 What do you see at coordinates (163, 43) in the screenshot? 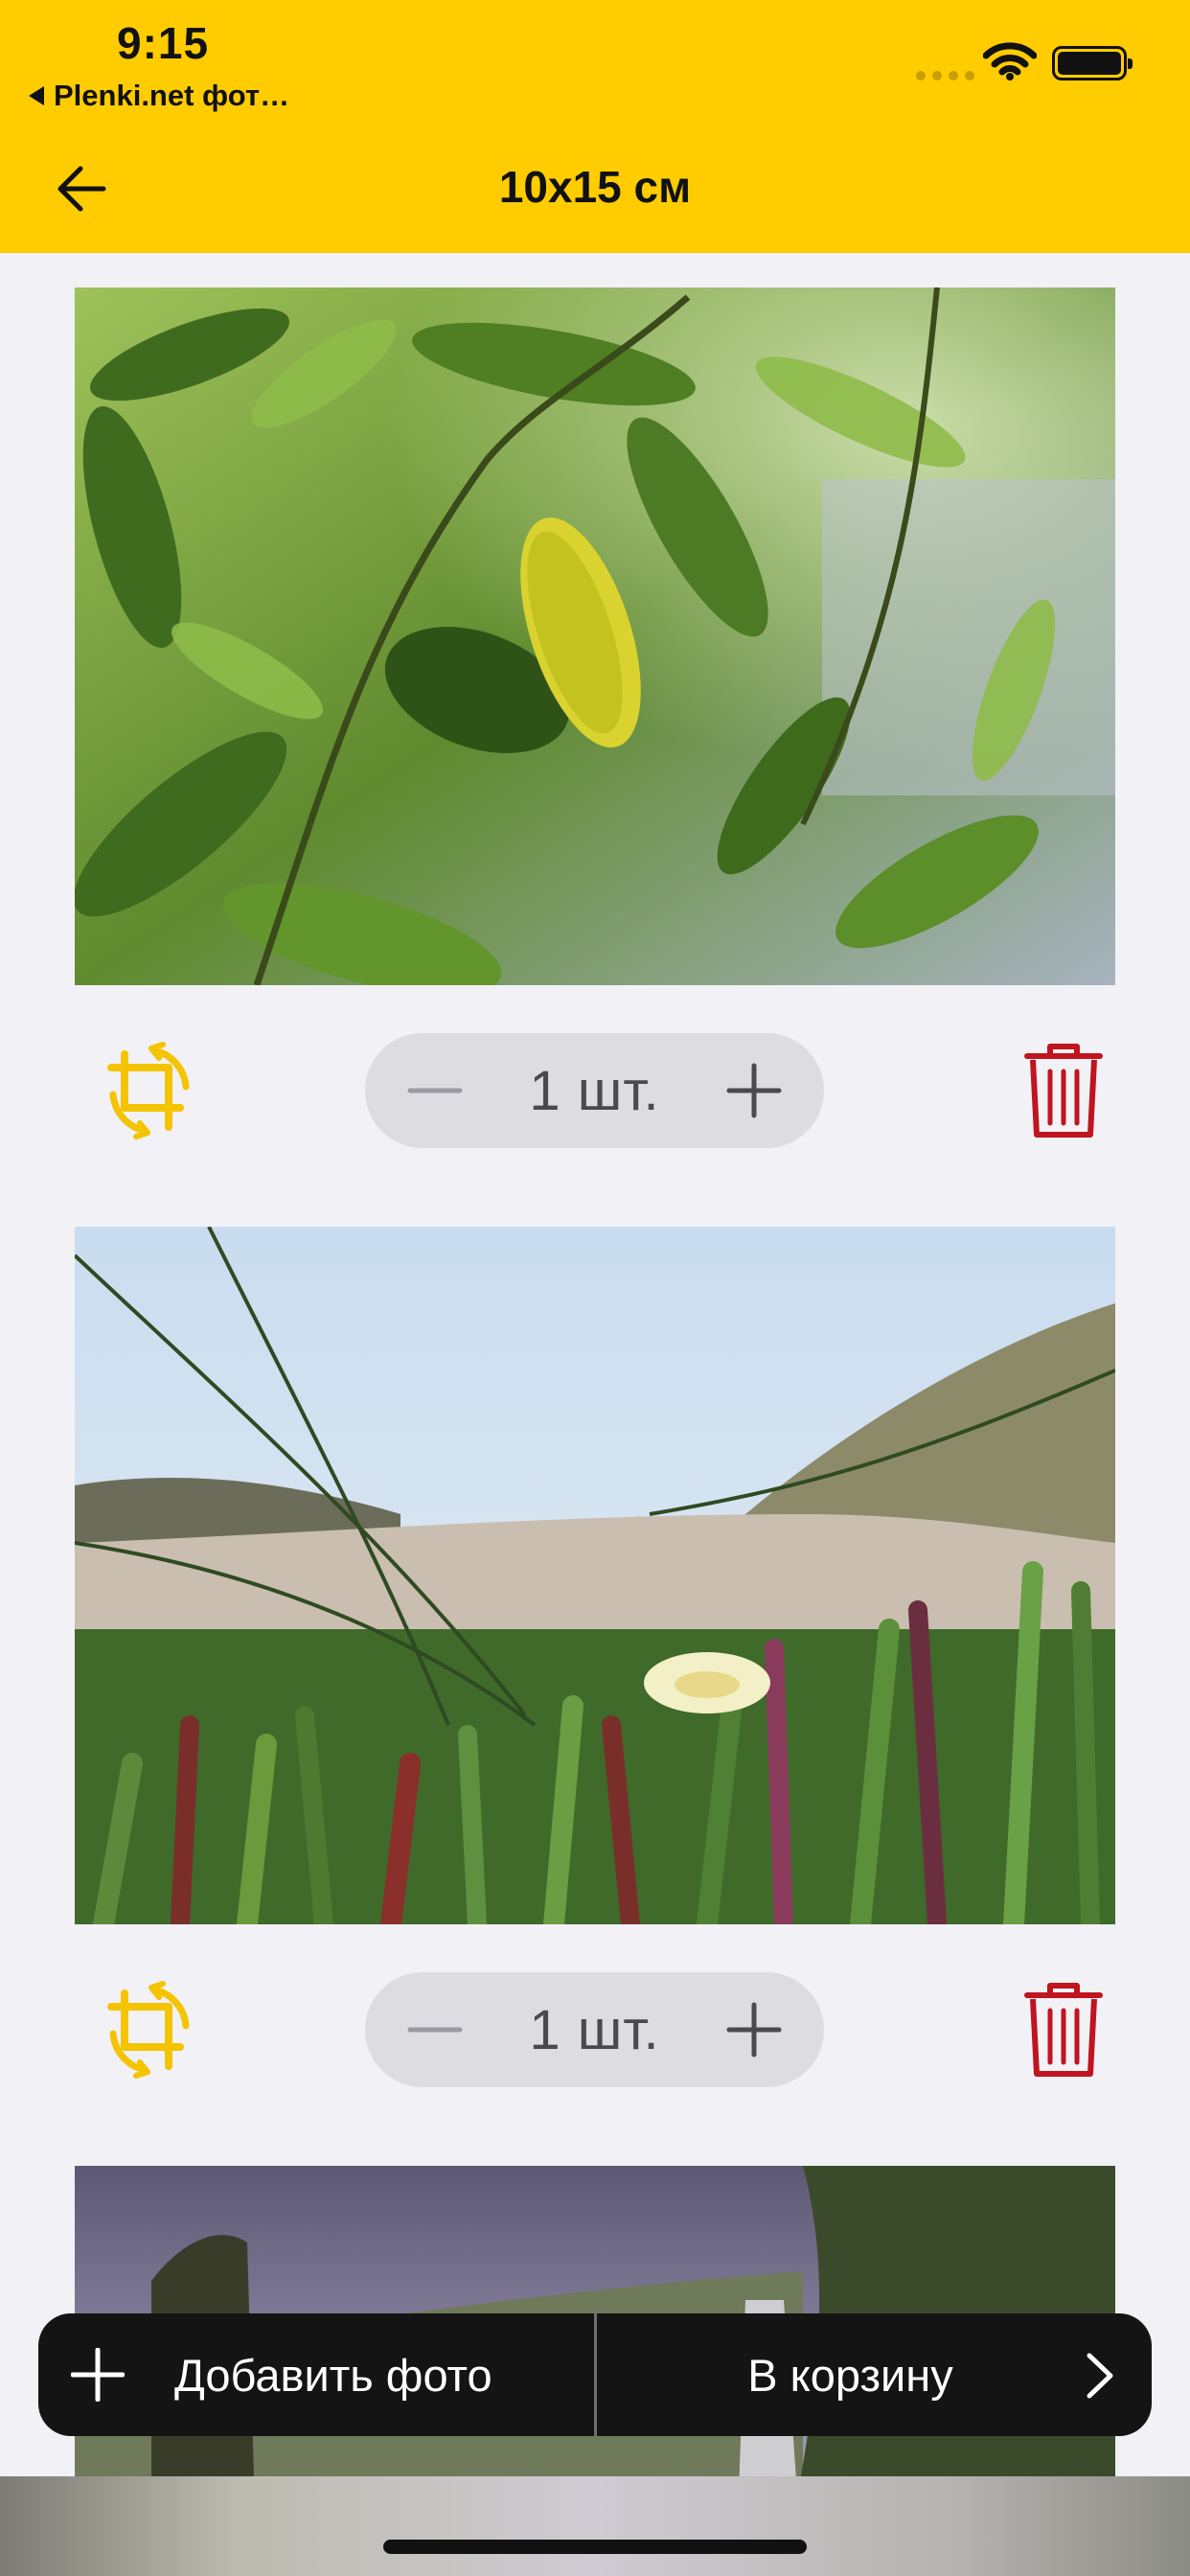
I see `status-time: 9:15` at bounding box center [163, 43].